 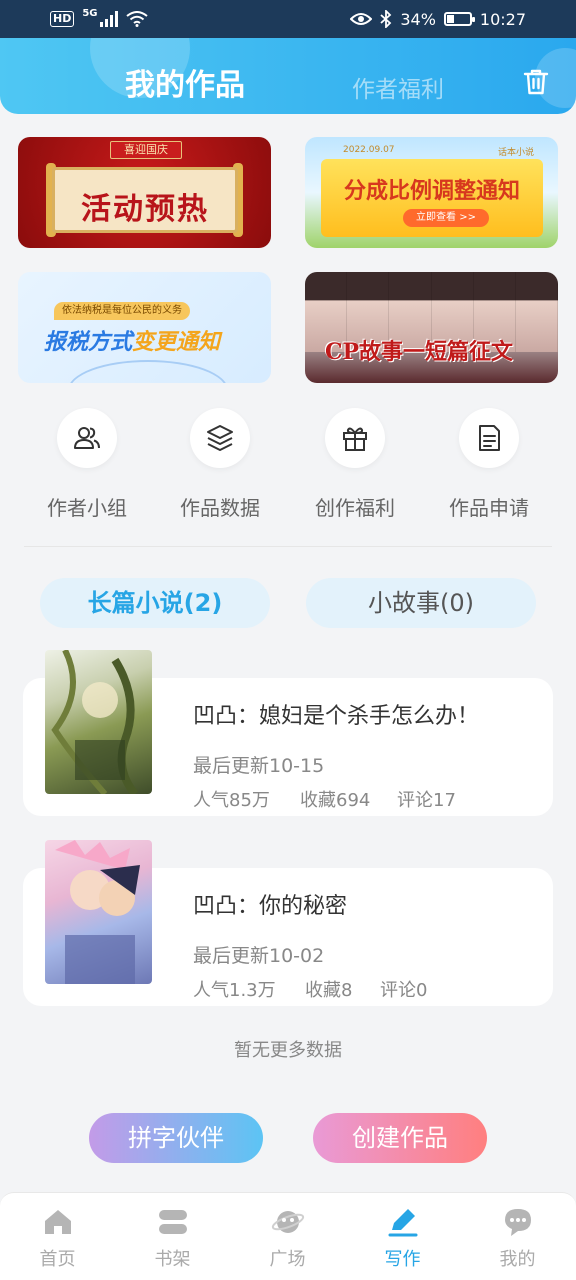 I want to click on banner-scroll: 活动预热, so click(x=145, y=200).